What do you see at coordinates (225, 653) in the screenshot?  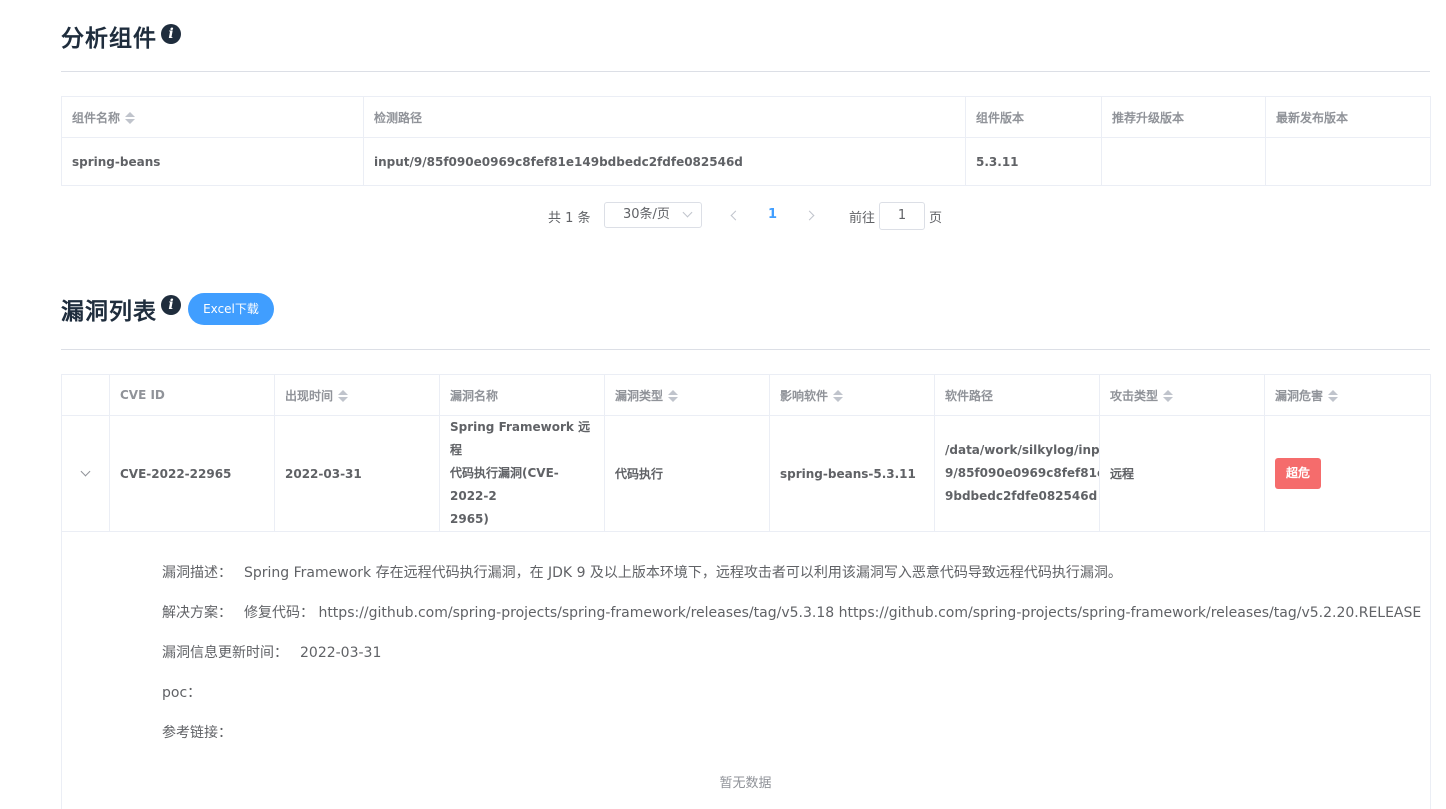 I see `update-time-label: 漏洞信息更新时间：` at bounding box center [225, 653].